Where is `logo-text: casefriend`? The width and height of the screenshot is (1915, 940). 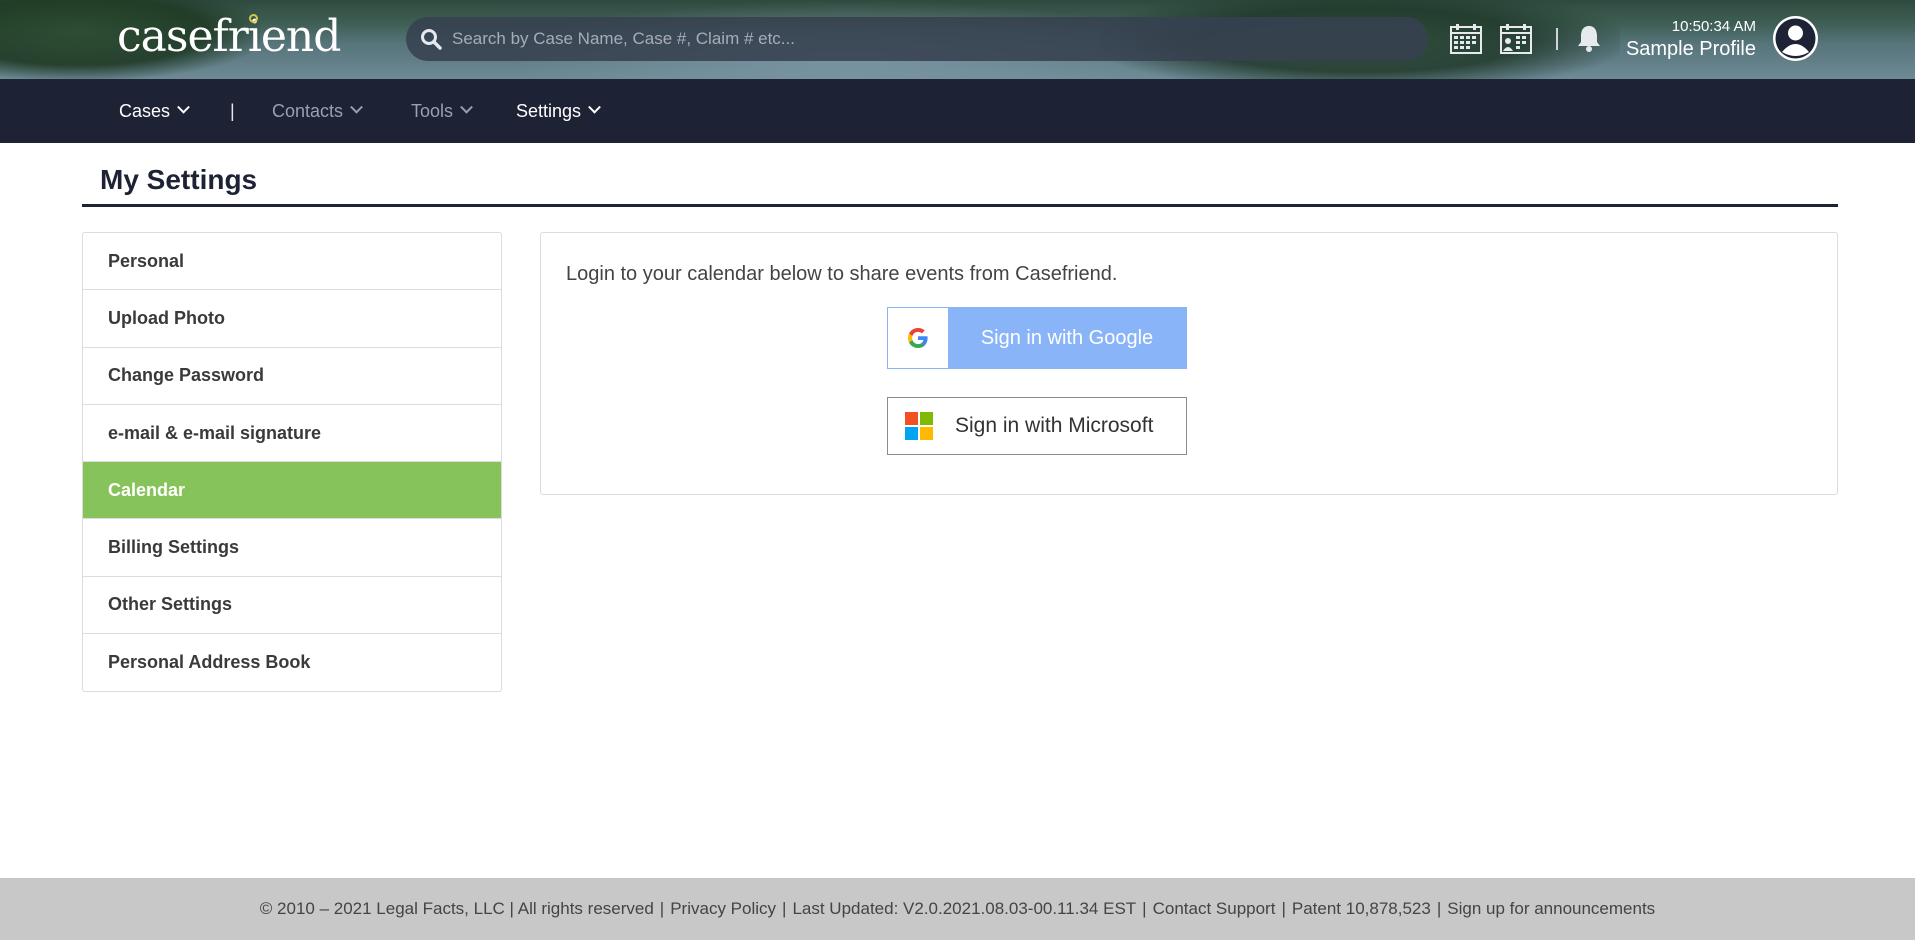
logo-text: casefriend is located at coordinates (229, 36).